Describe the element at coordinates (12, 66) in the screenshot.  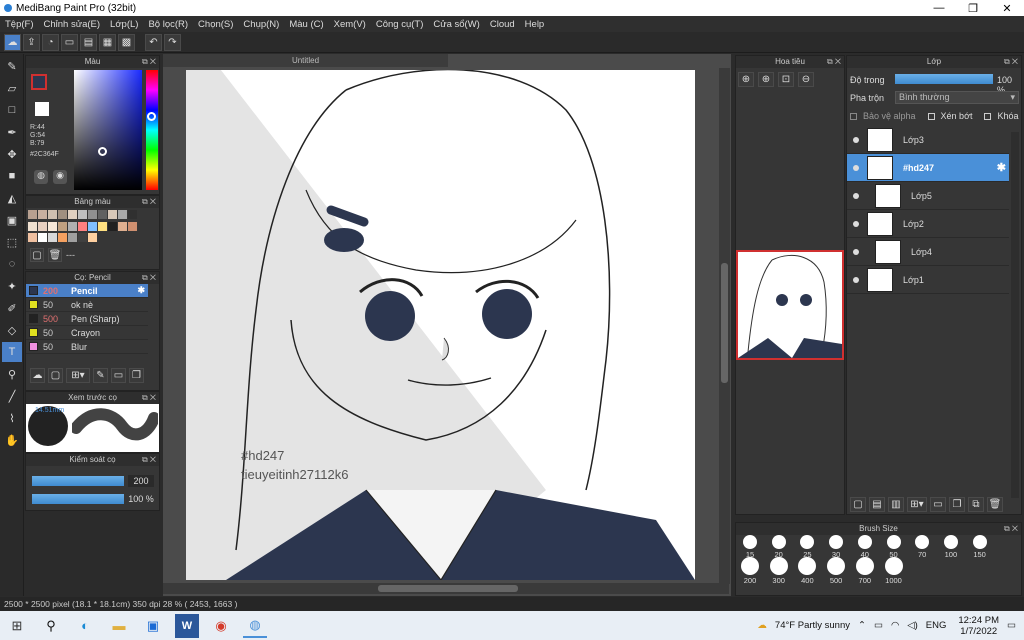
I see `brush-tool-icon: ✎` at that location.